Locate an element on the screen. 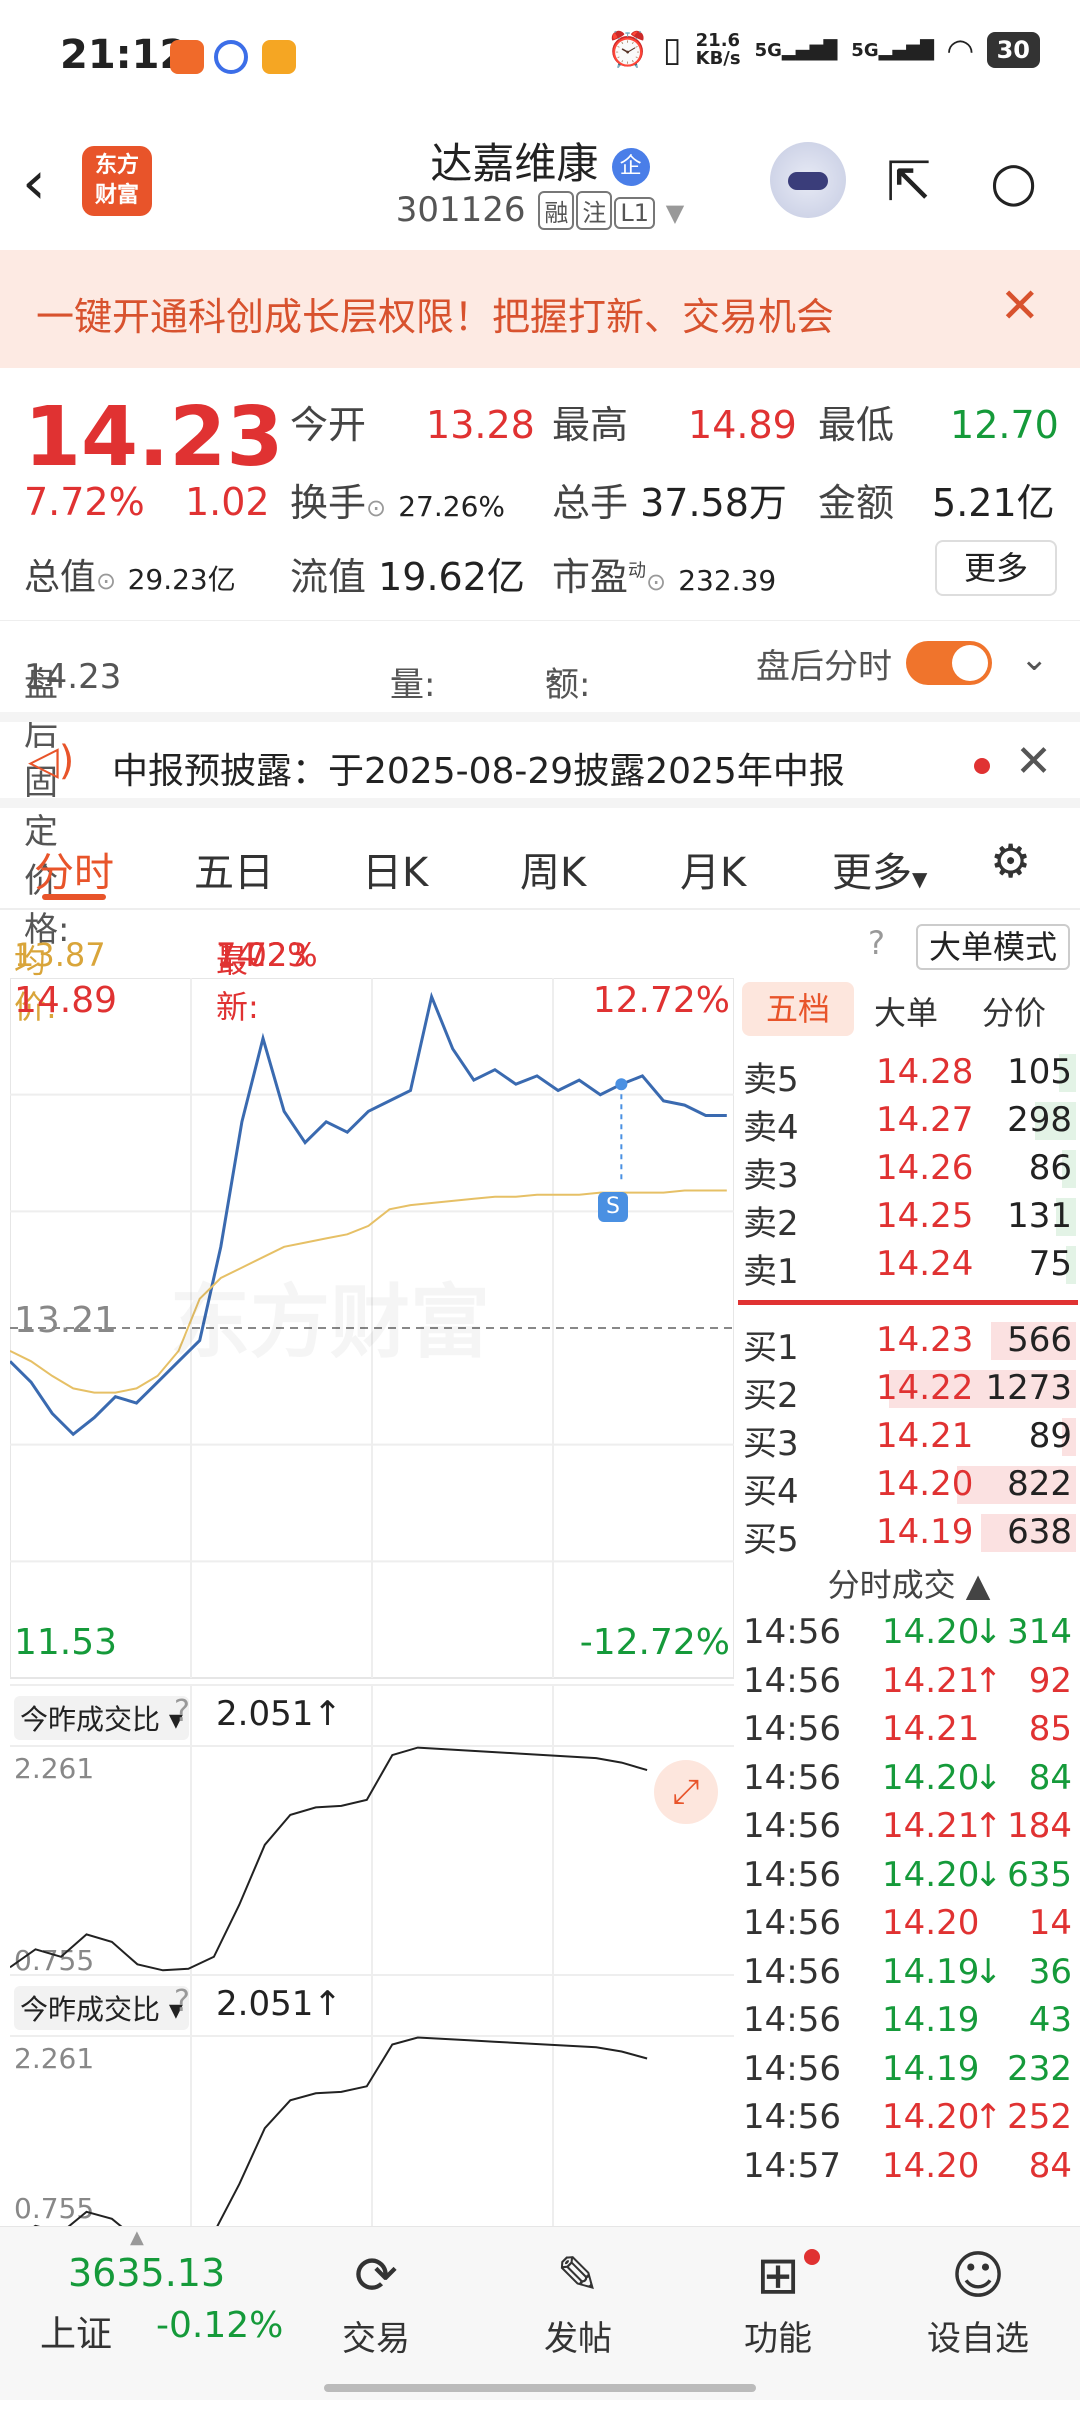  order-book-tabs: 五档 大单 分价 is located at coordinates (909, 1008).